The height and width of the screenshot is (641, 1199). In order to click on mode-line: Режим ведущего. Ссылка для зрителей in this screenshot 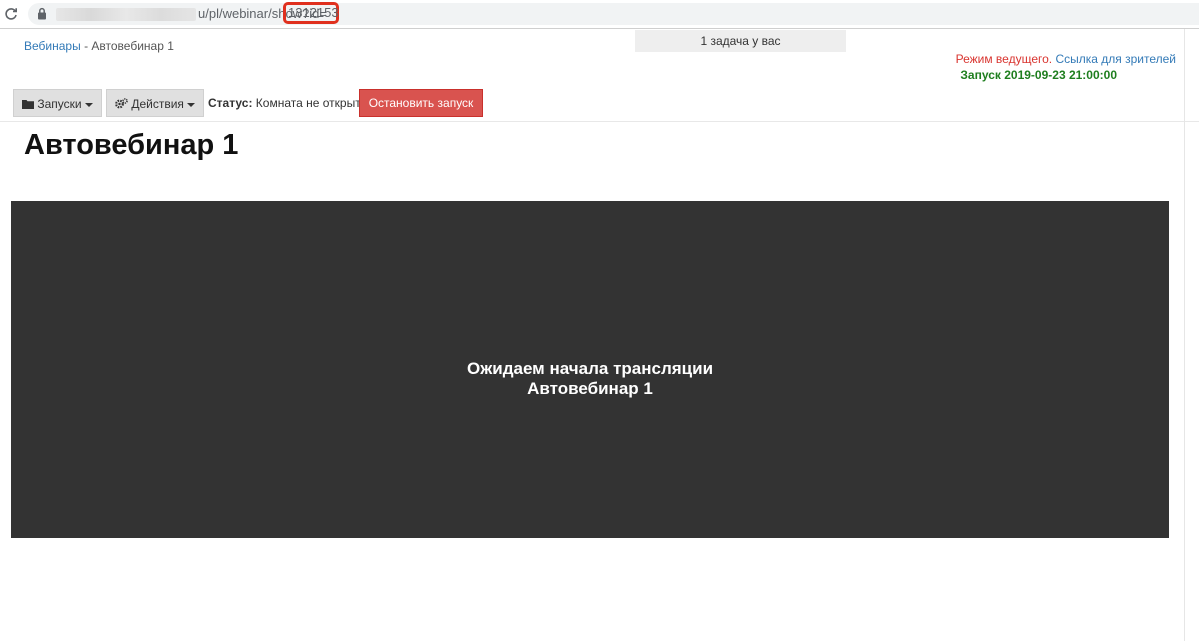, I will do `click(1066, 59)`.